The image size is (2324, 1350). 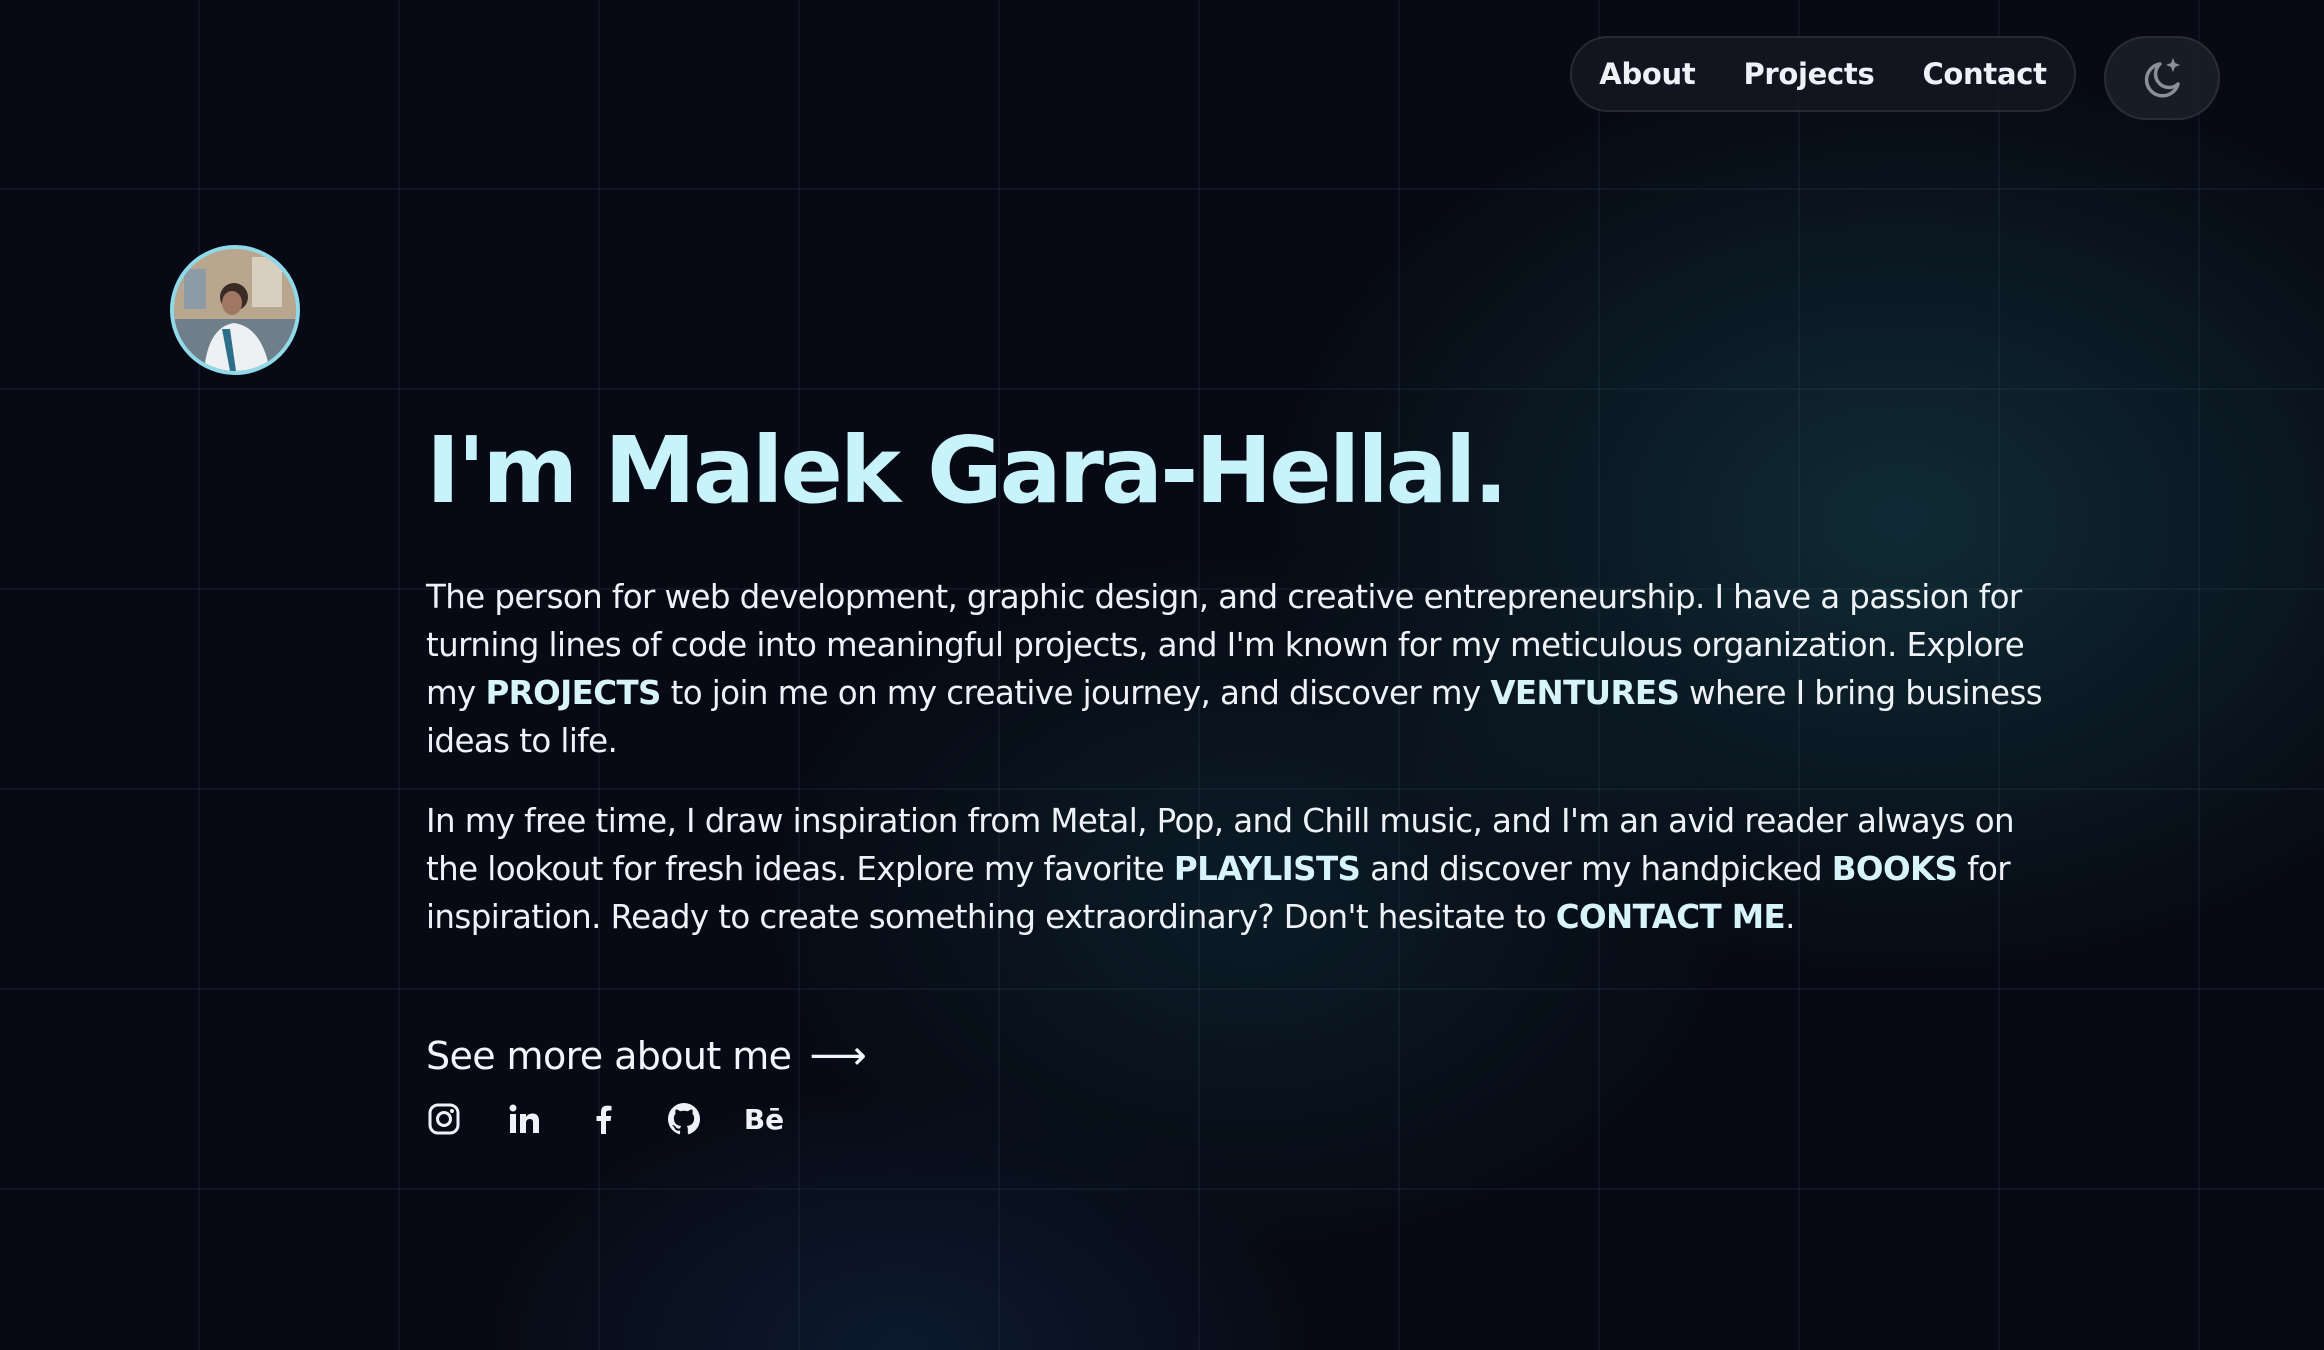 I want to click on nav-about-link: About, so click(x=1647, y=74).